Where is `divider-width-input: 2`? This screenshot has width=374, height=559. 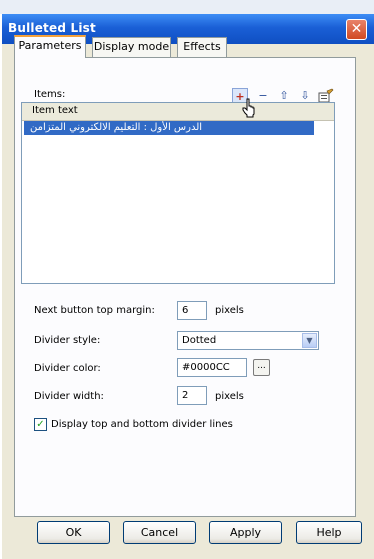
divider-width-input: 2 is located at coordinates (192, 395).